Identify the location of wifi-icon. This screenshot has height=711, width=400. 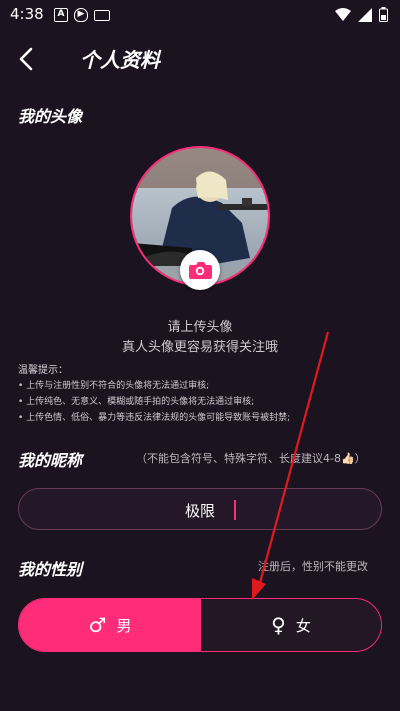
(343, 14).